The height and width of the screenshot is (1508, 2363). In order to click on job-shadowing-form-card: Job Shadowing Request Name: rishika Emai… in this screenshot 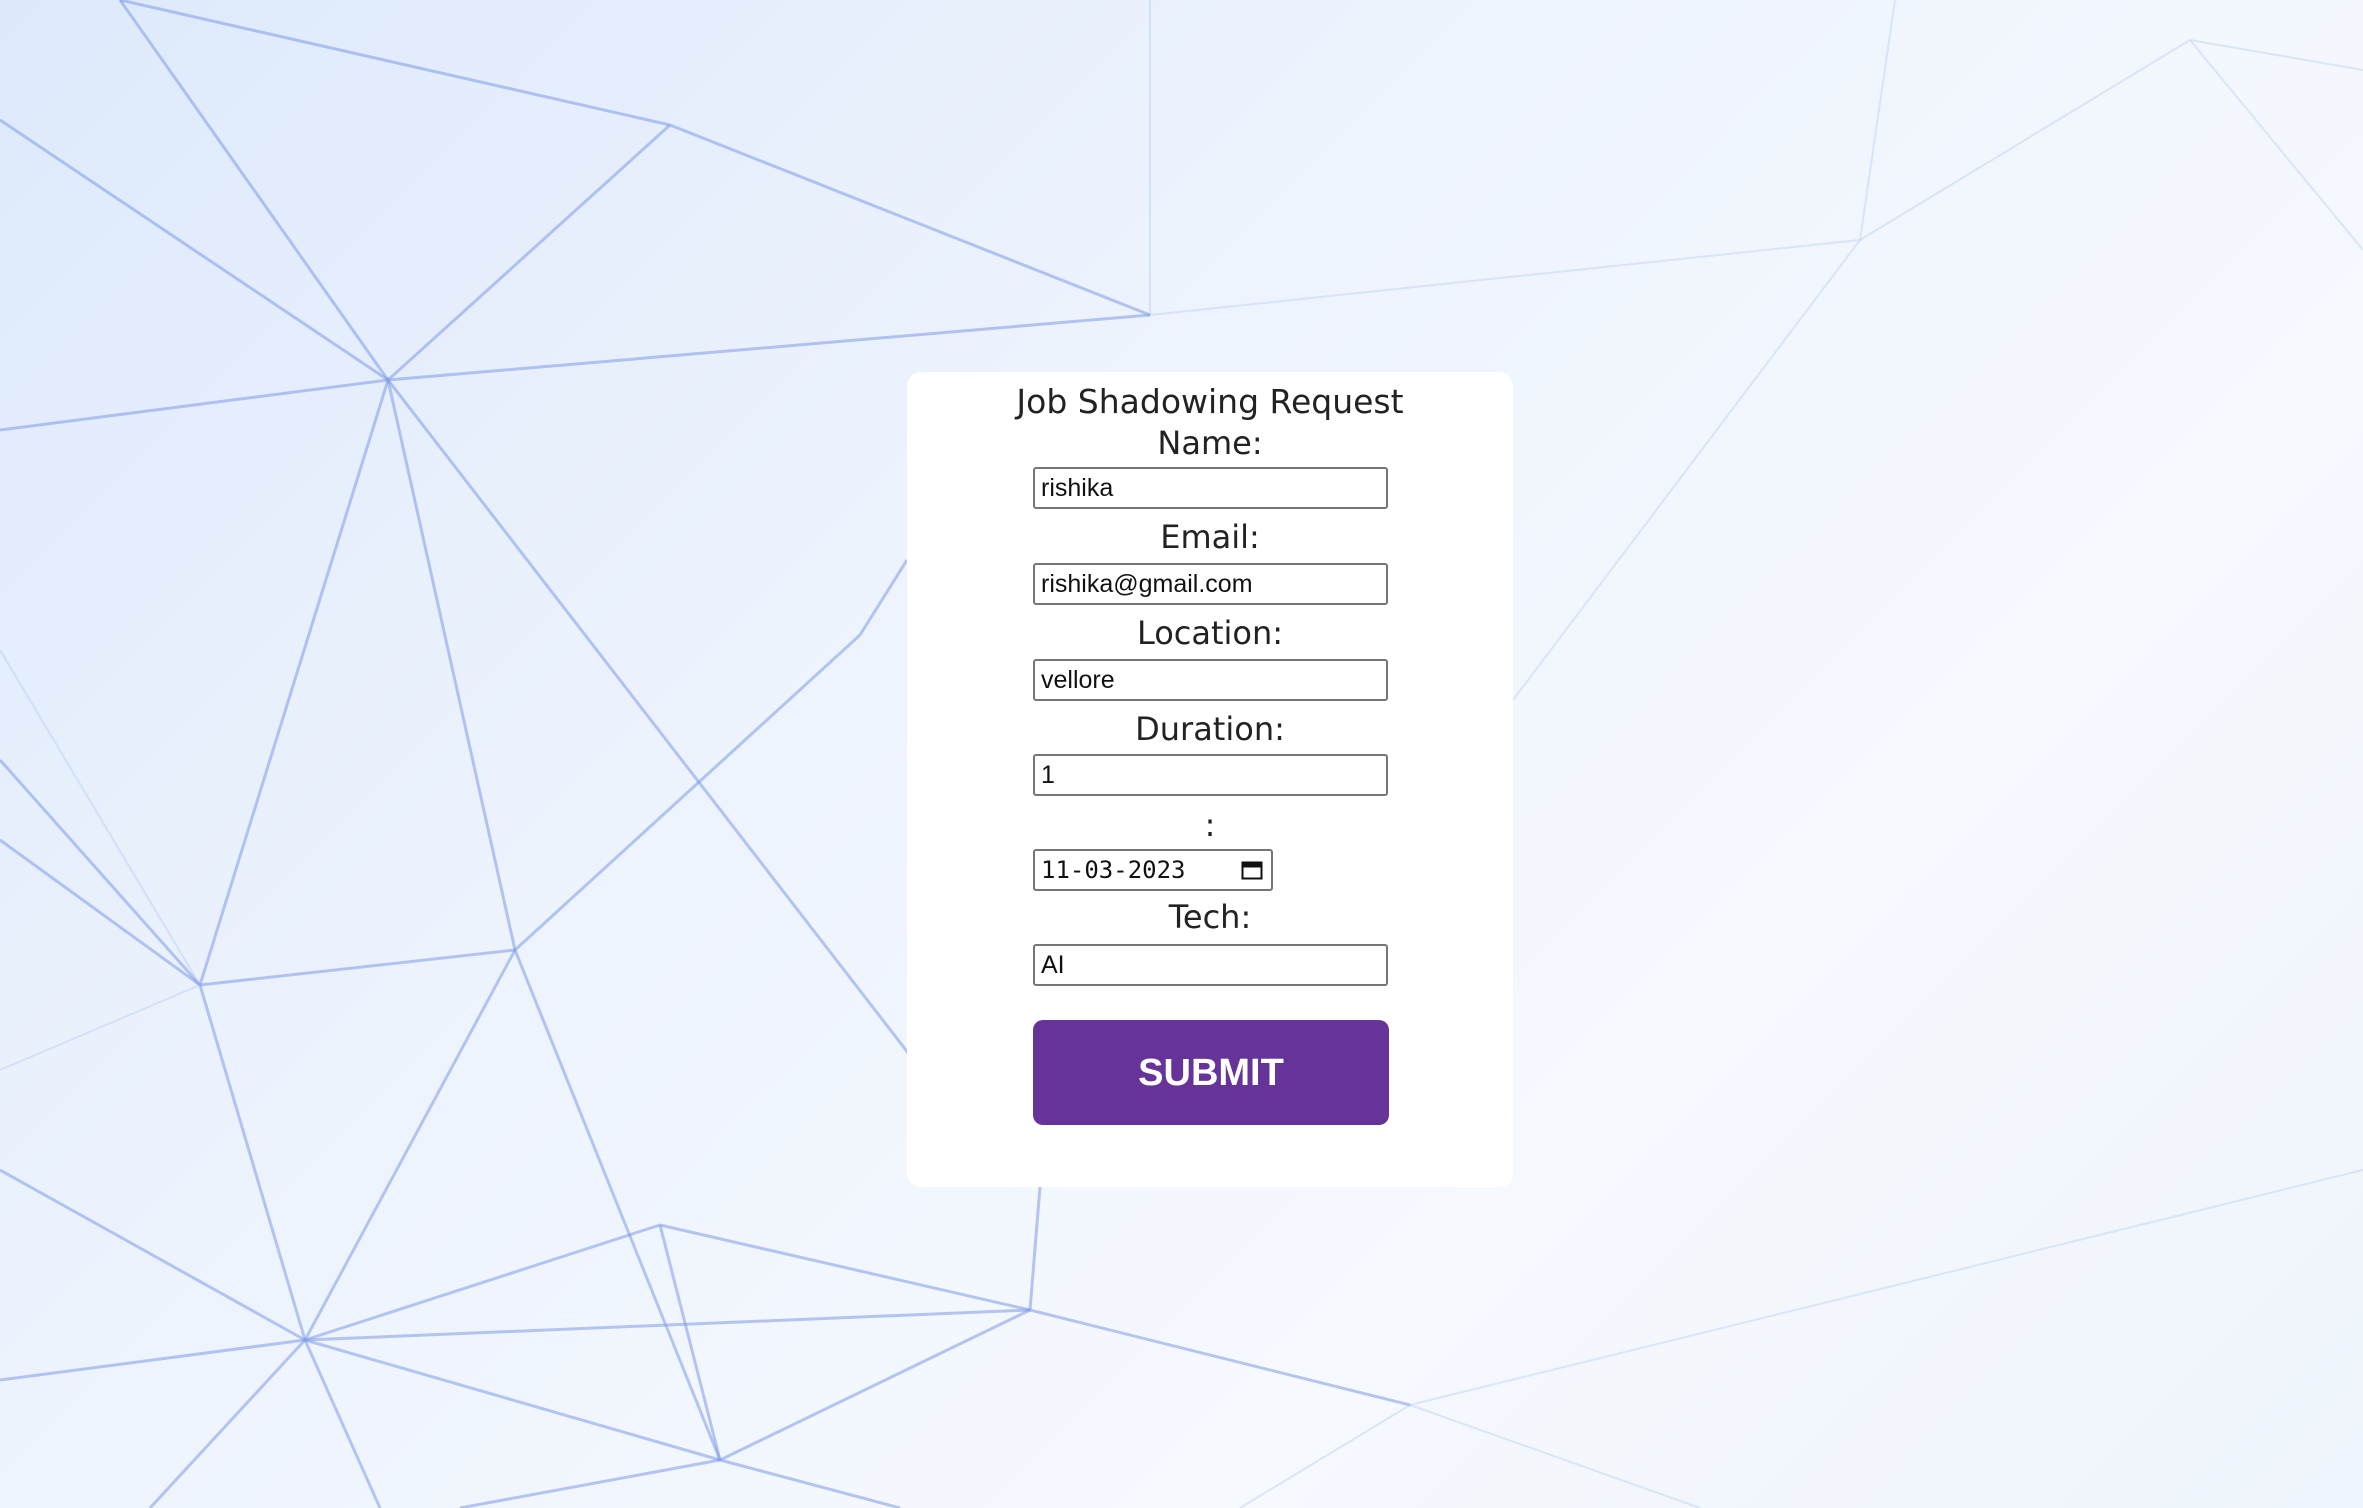, I will do `click(1210, 779)`.